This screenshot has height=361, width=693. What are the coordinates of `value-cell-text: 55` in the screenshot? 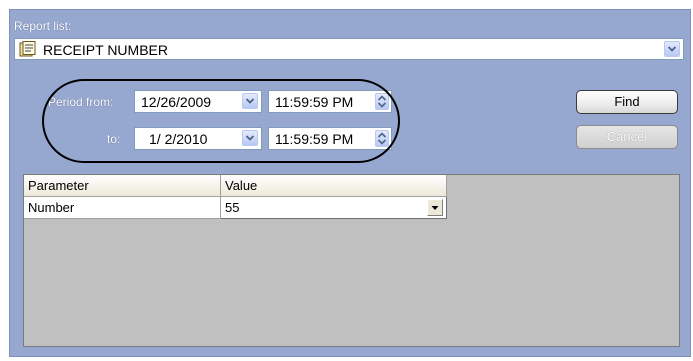 It's located at (232, 207).